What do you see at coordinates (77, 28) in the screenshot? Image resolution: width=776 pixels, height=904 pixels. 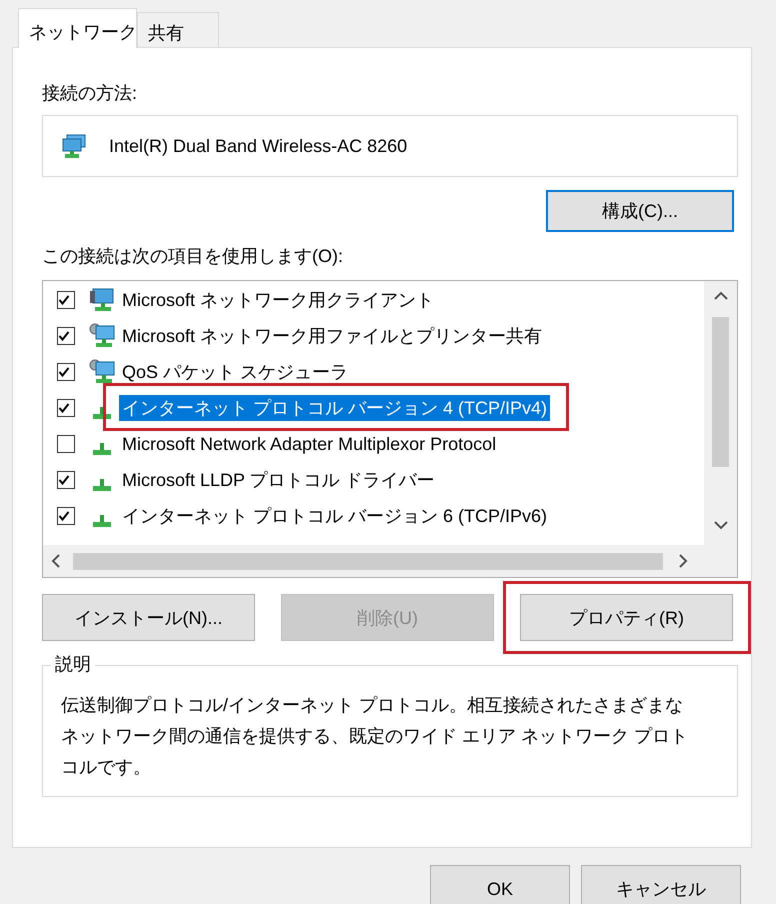 I see `tab: ネットワーク` at bounding box center [77, 28].